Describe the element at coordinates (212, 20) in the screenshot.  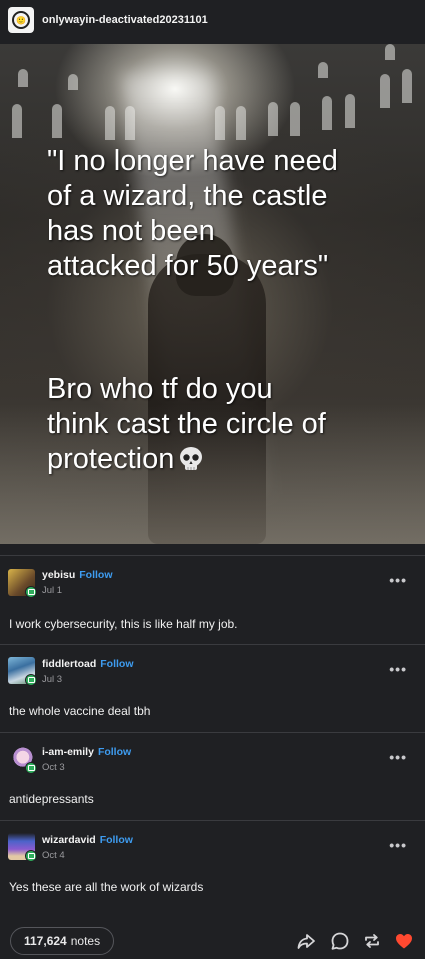
I see `post-header: 🙂 onlywayin-deactivated20231101` at that location.